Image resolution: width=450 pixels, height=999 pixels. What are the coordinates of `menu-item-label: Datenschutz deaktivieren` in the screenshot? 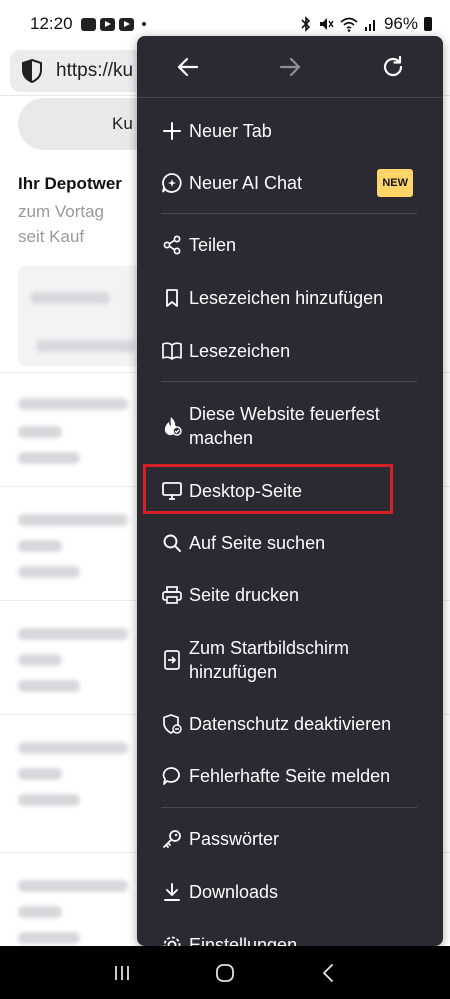 It's located at (290, 724).